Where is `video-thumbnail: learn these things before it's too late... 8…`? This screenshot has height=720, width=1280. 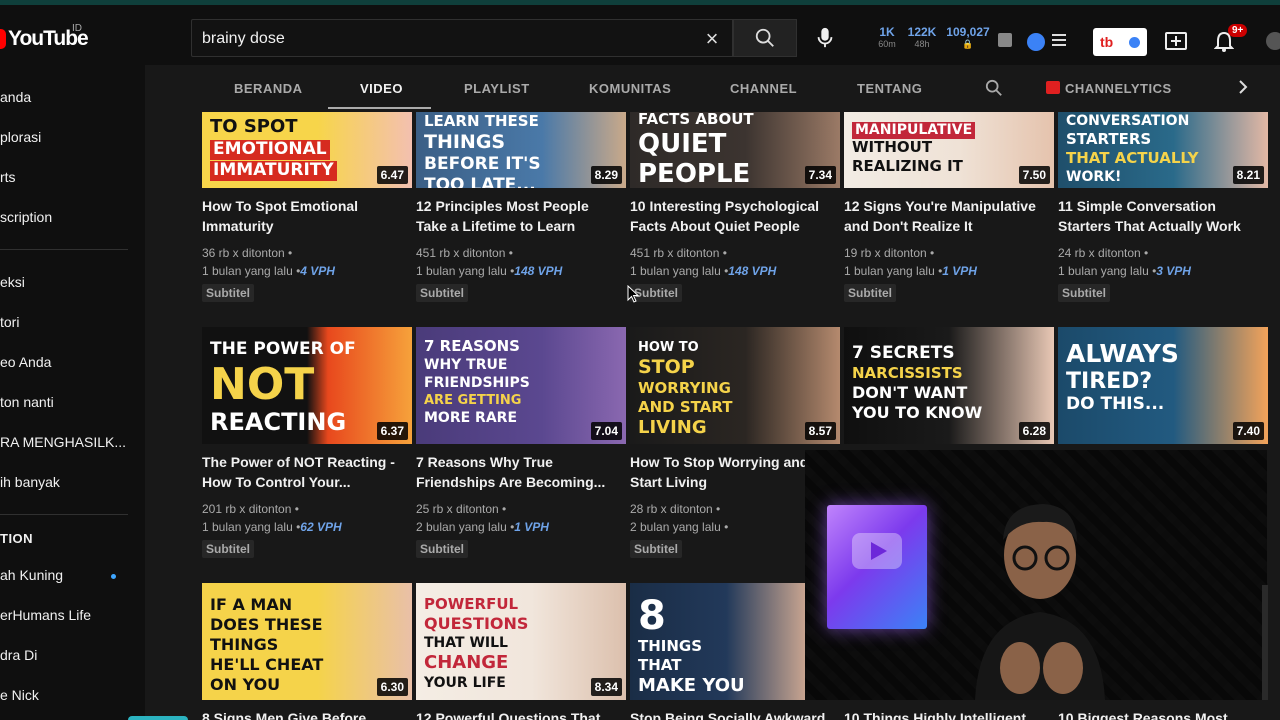 video-thumbnail: learn these things before it's too late... 8… is located at coordinates (521, 150).